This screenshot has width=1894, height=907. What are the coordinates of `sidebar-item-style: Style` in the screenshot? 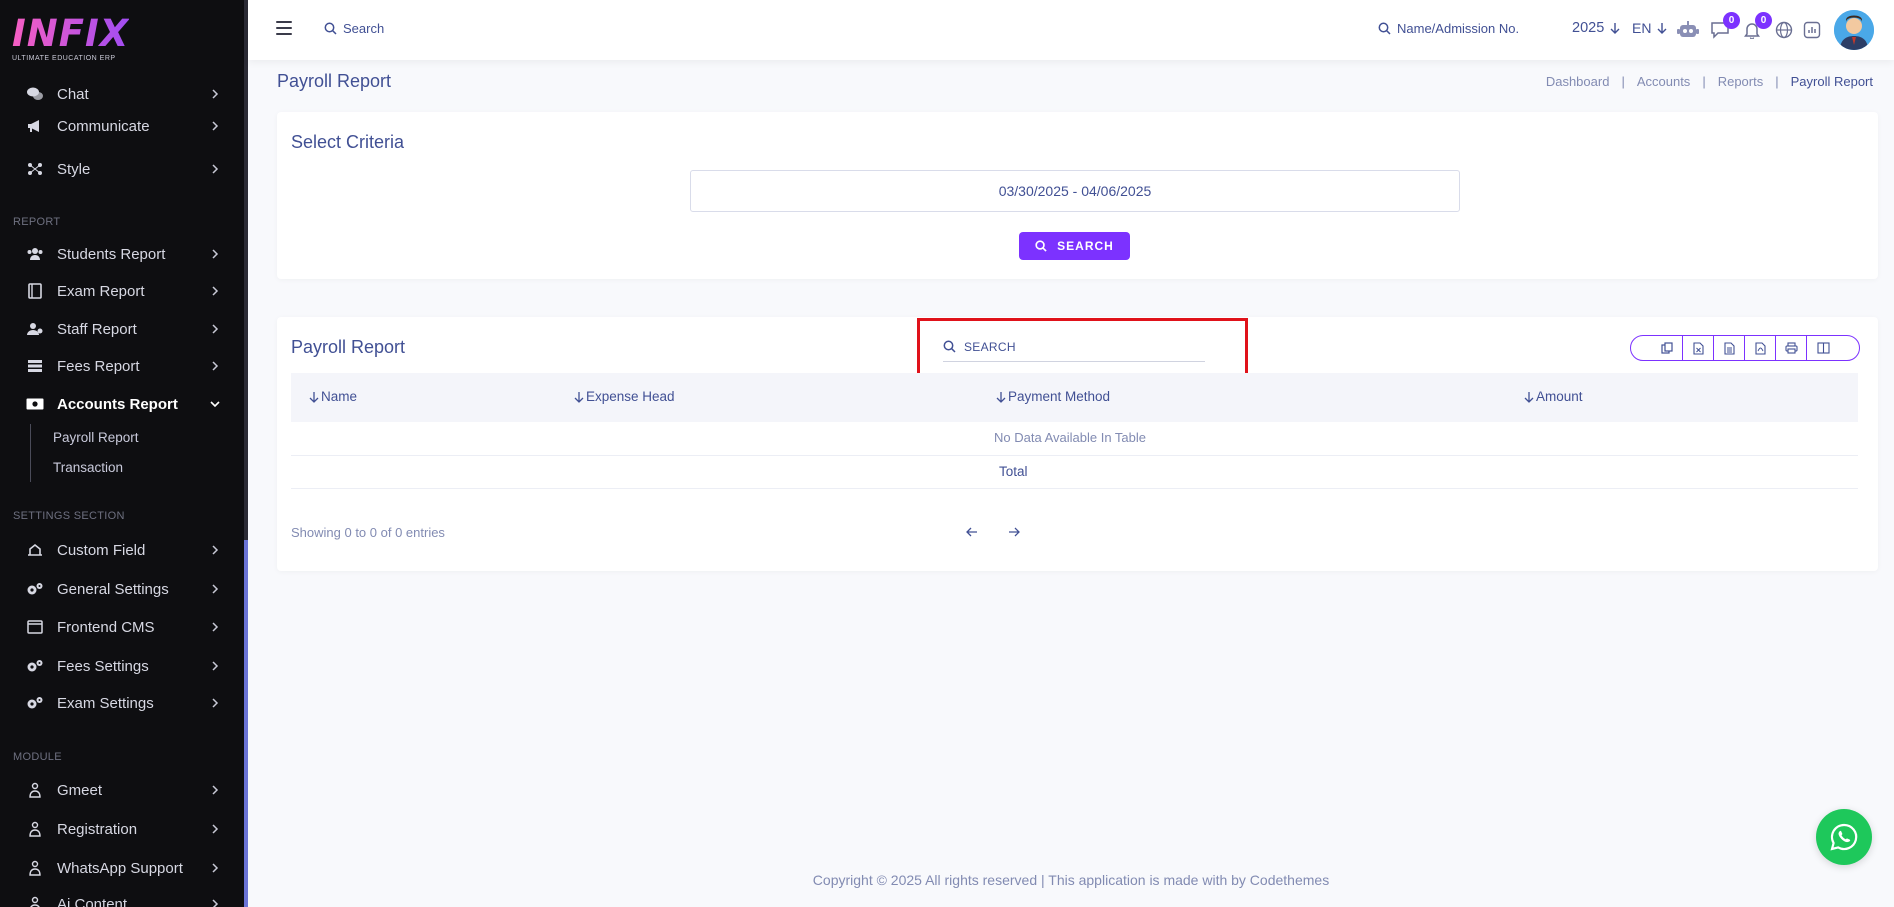 It's located at (122, 169).